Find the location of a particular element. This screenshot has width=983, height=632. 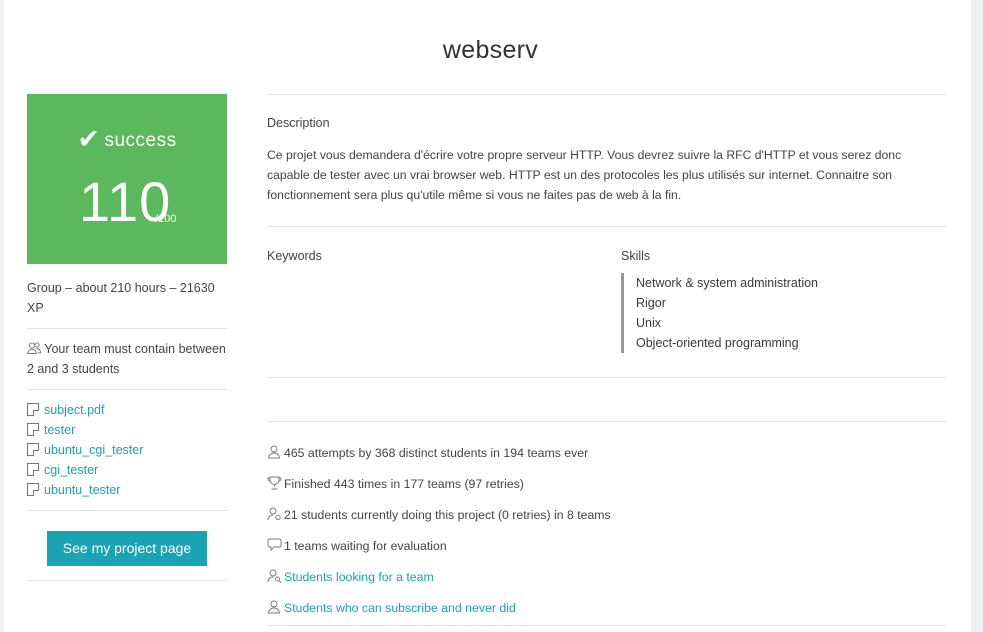

users-icon is located at coordinates (34, 347).